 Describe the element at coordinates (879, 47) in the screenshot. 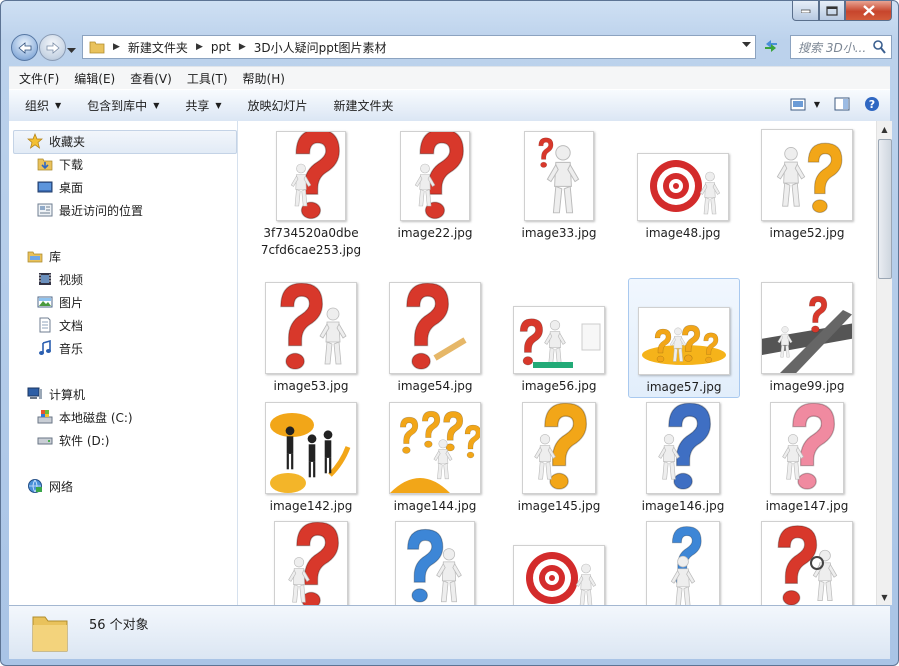

I see `search-icon` at that location.